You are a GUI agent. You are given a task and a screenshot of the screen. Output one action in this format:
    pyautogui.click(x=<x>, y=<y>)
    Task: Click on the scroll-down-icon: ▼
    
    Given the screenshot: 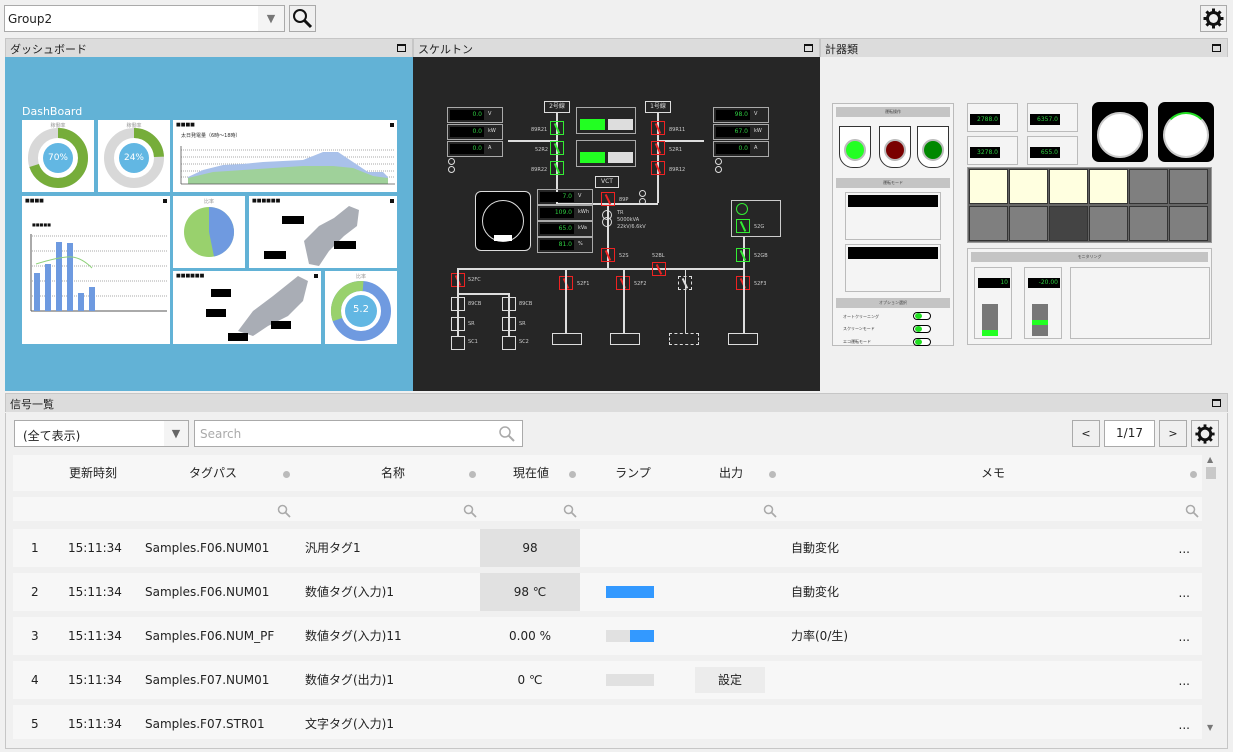 What is the action you would take?
    pyautogui.click(x=1210, y=727)
    